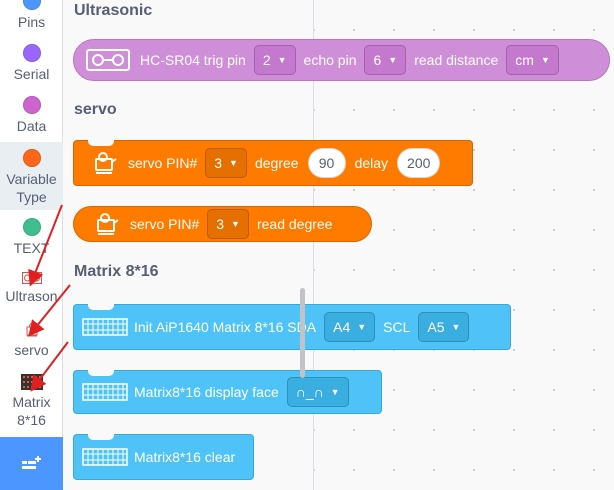 The image size is (614, 490). Describe the element at coordinates (31, 227) in the screenshot. I see `text-color-dot` at that location.